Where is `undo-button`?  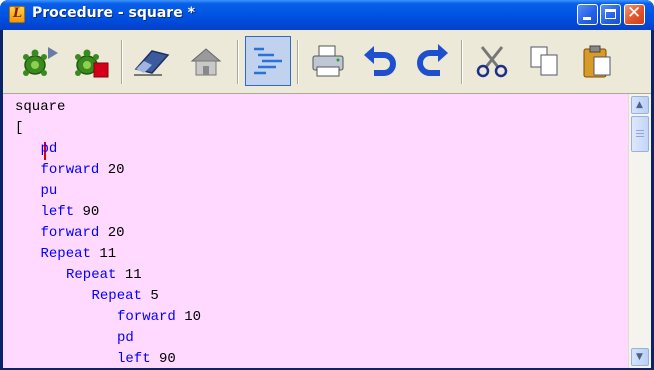 undo-button is located at coordinates (380, 61).